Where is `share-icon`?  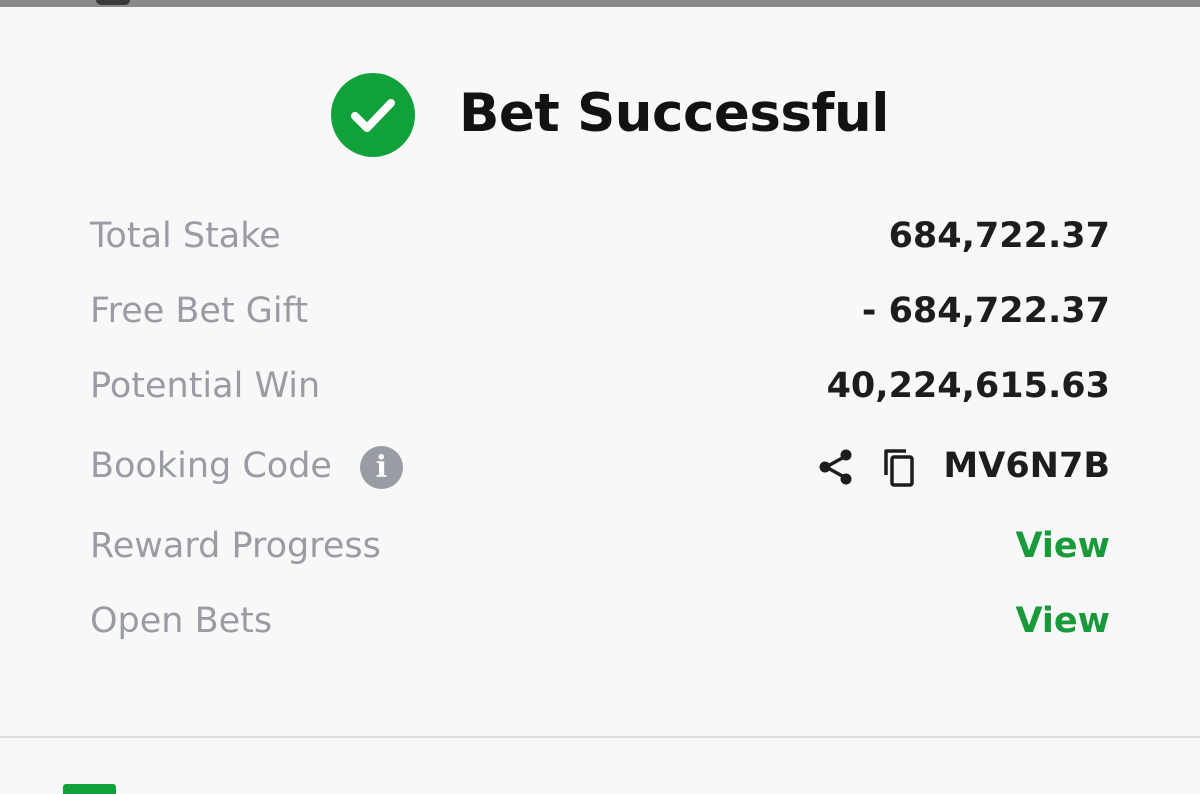
share-icon is located at coordinates (836, 467).